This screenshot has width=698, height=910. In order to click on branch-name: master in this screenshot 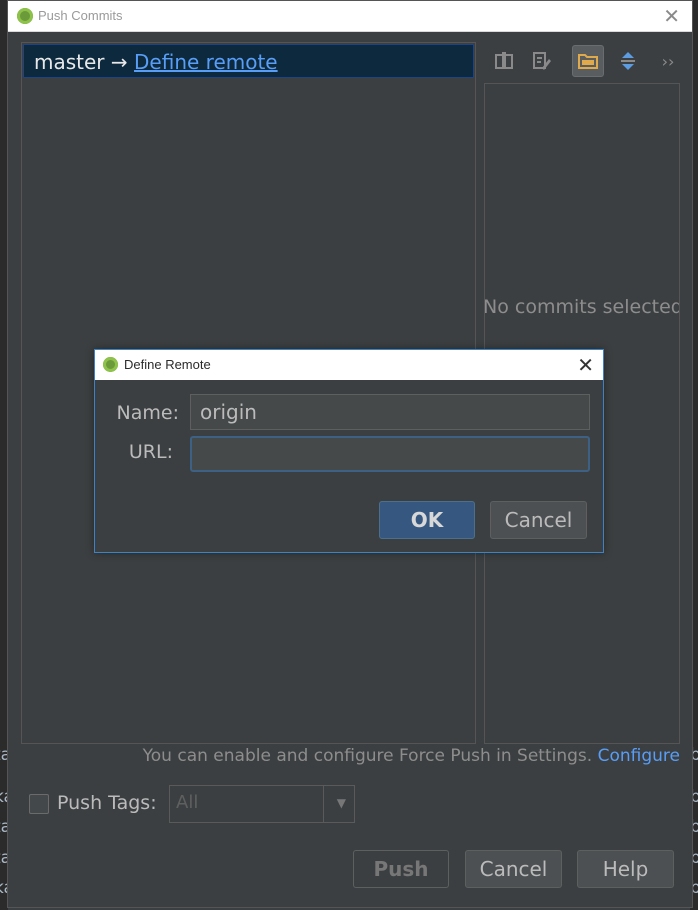, I will do `click(69, 62)`.